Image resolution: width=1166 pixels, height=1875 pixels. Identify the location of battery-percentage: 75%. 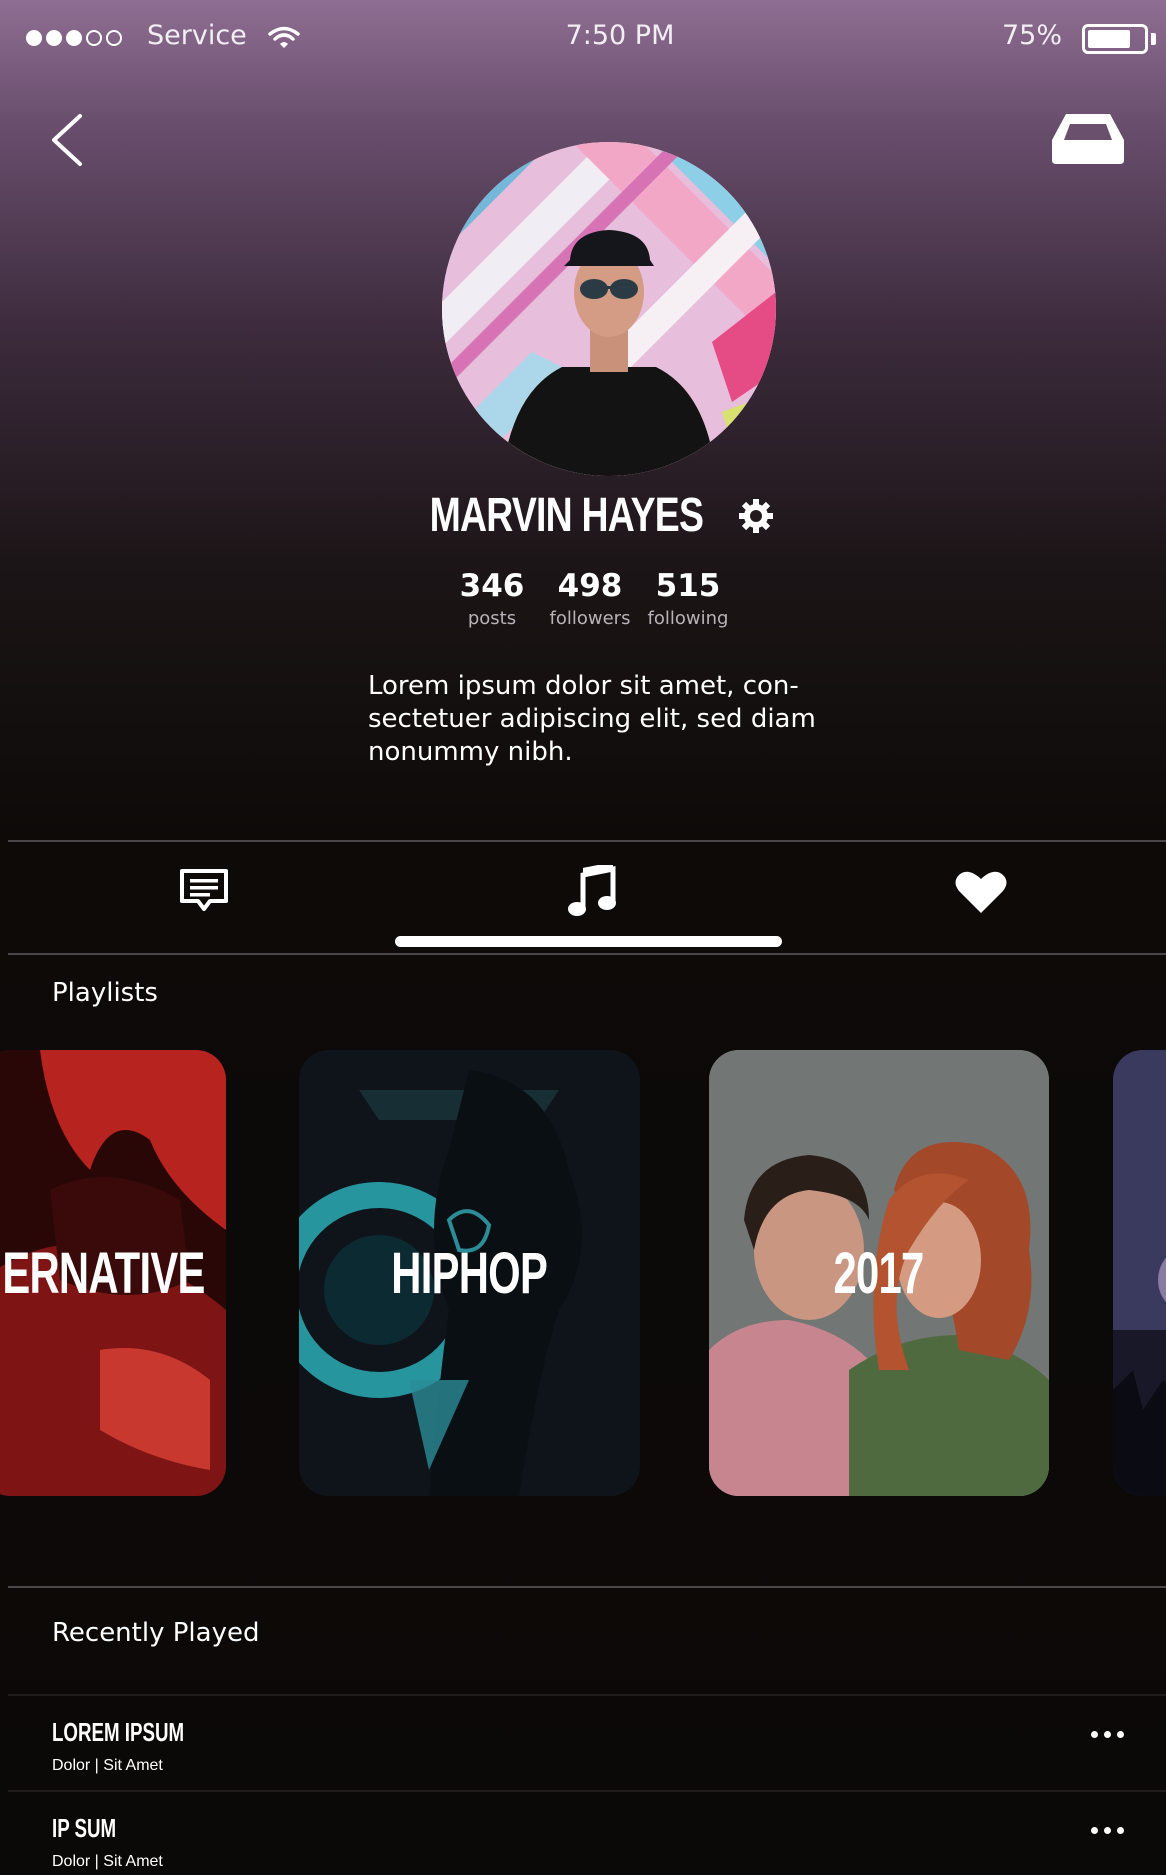
(1031, 35).